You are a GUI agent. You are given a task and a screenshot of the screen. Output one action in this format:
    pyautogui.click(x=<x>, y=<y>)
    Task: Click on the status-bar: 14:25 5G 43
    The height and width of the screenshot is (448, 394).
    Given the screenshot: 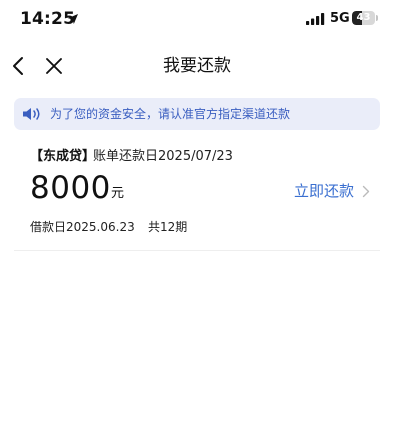 What is the action you would take?
    pyautogui.click(x=197, y=20)
    